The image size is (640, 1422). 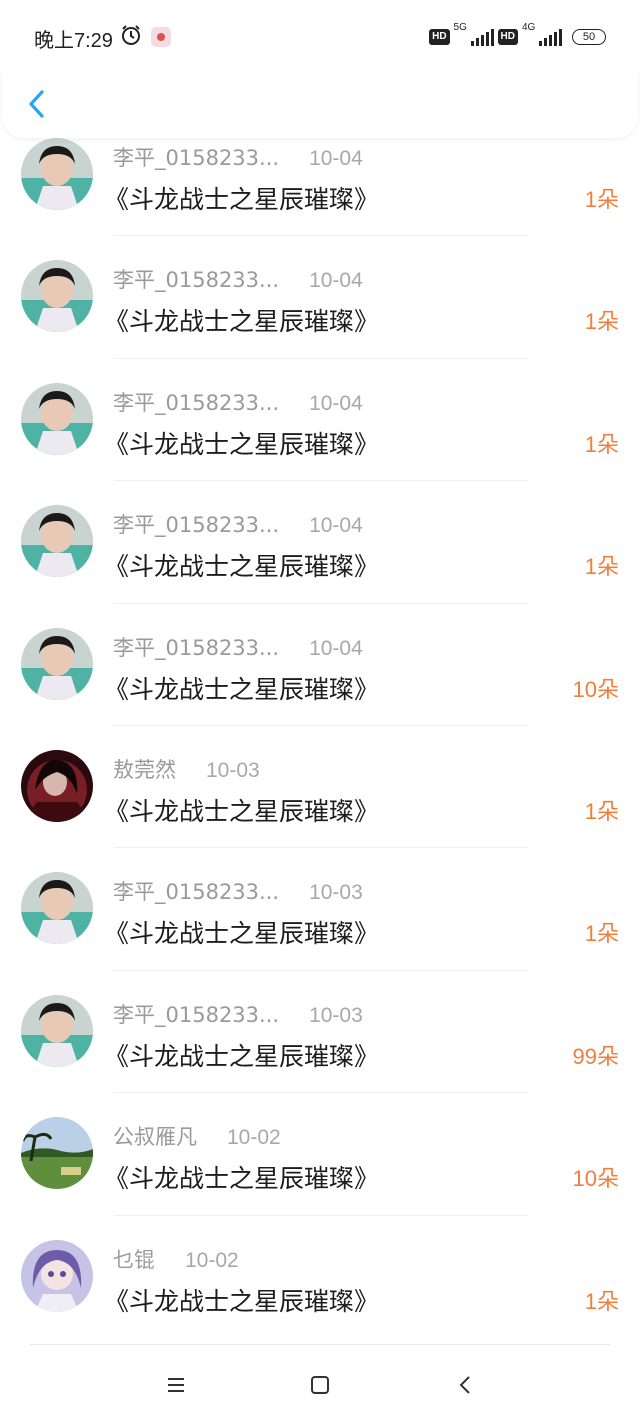 What do you see at coordinates (186, 769) in the screenshot?
I see `user-name: 敖莞然 10-03` at bounding box center [186, 769].